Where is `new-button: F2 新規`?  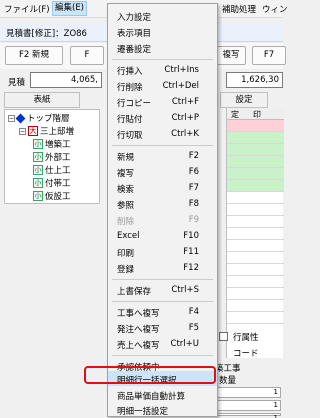 new-button: F2 新規 is located at coordinates (34, 55).